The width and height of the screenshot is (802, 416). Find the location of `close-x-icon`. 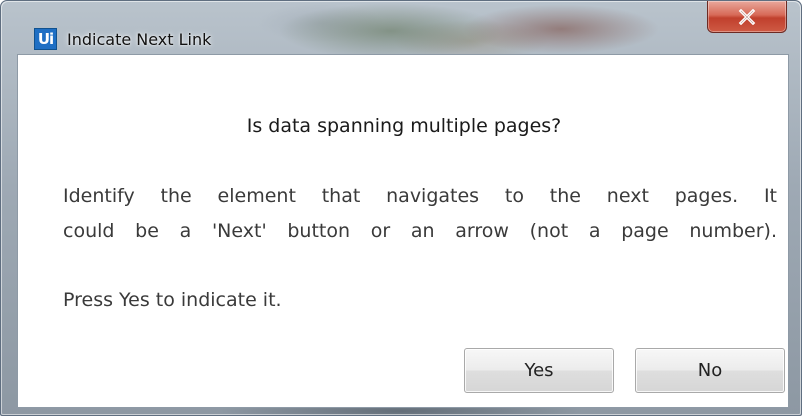

close-x-icon is located at coordinates (747, 16).